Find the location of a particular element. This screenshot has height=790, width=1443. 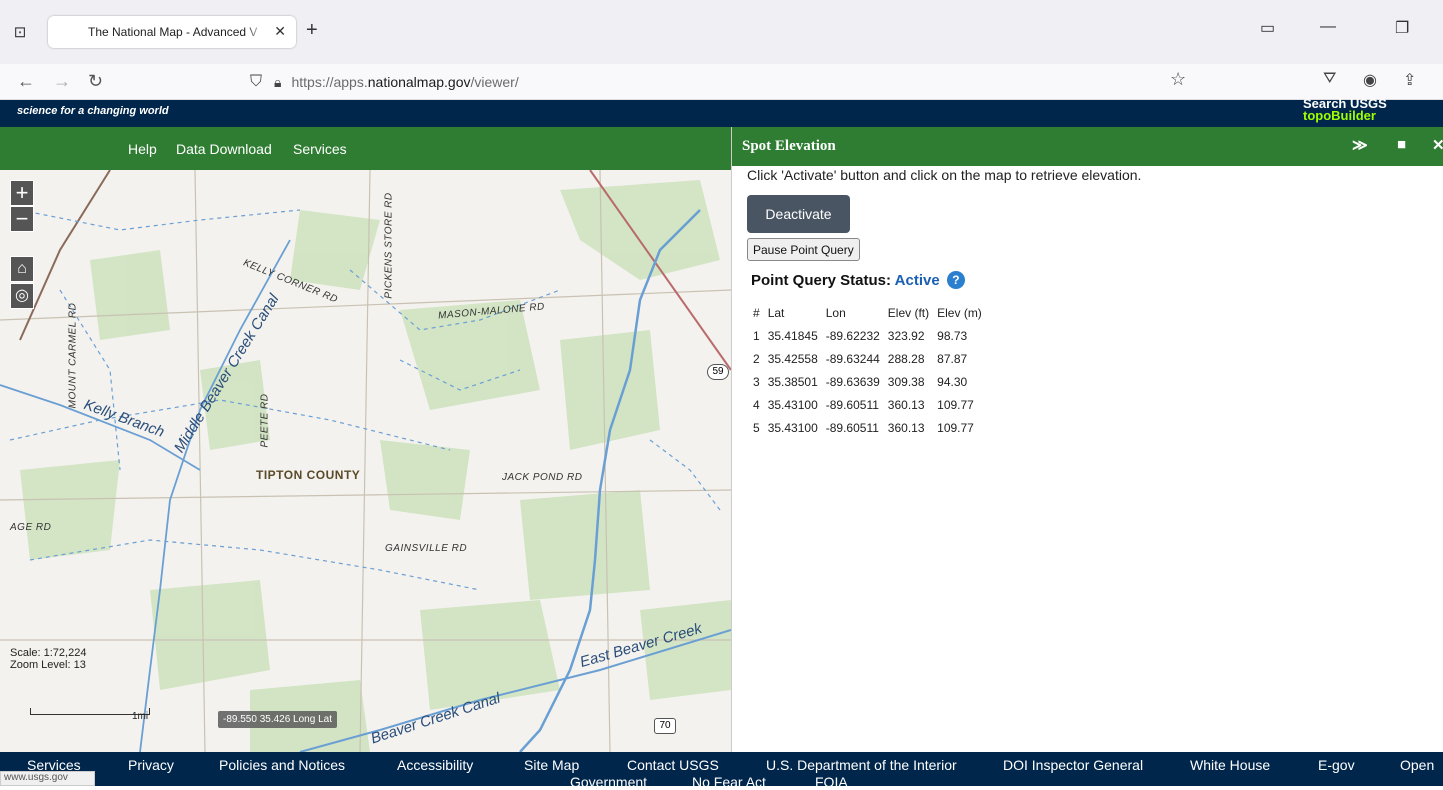

cell: 87.87 is located at coordinates (952, 358).